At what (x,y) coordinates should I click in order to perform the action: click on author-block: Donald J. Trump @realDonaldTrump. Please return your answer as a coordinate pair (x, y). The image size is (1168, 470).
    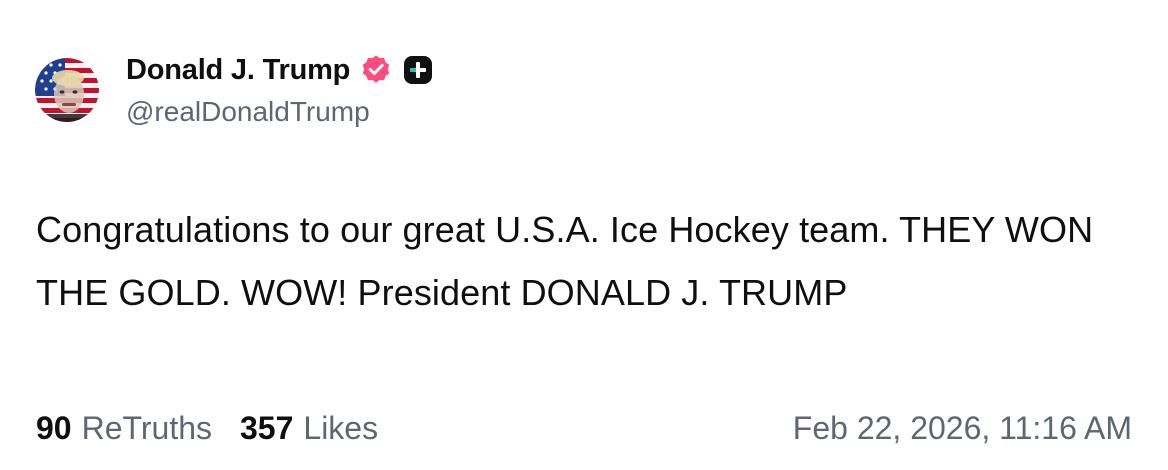
    Looking at the image, I should click on (280, 89).